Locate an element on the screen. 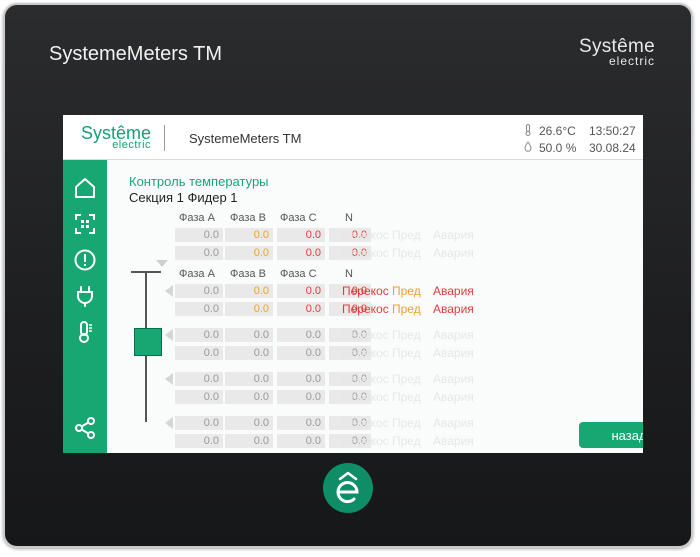 The image size is (700, 557). topbar-divider is located at coordinates (164, 138).